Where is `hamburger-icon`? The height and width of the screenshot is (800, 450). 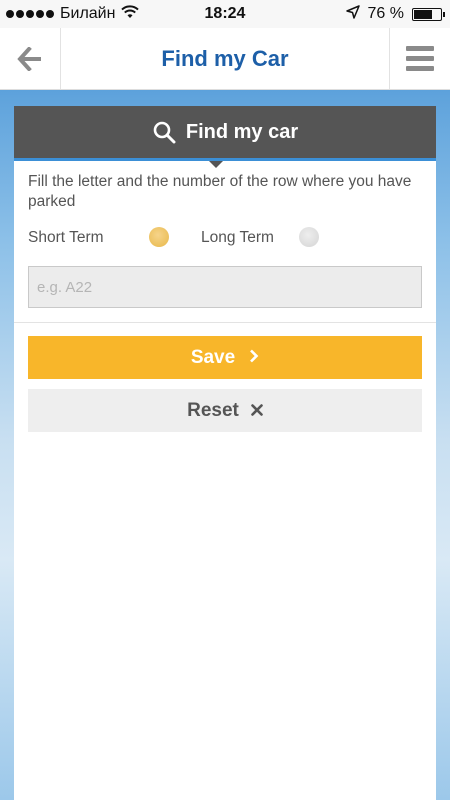
hamburger-icon is located at coordinates (420, 48).